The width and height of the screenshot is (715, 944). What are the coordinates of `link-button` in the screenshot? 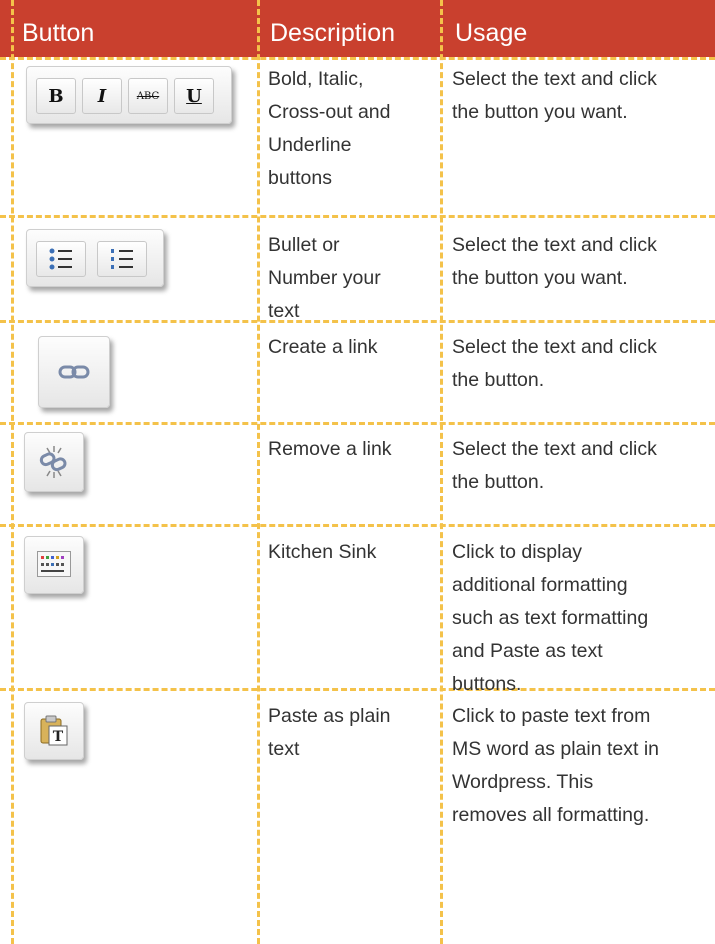 It's located at (74, 372).